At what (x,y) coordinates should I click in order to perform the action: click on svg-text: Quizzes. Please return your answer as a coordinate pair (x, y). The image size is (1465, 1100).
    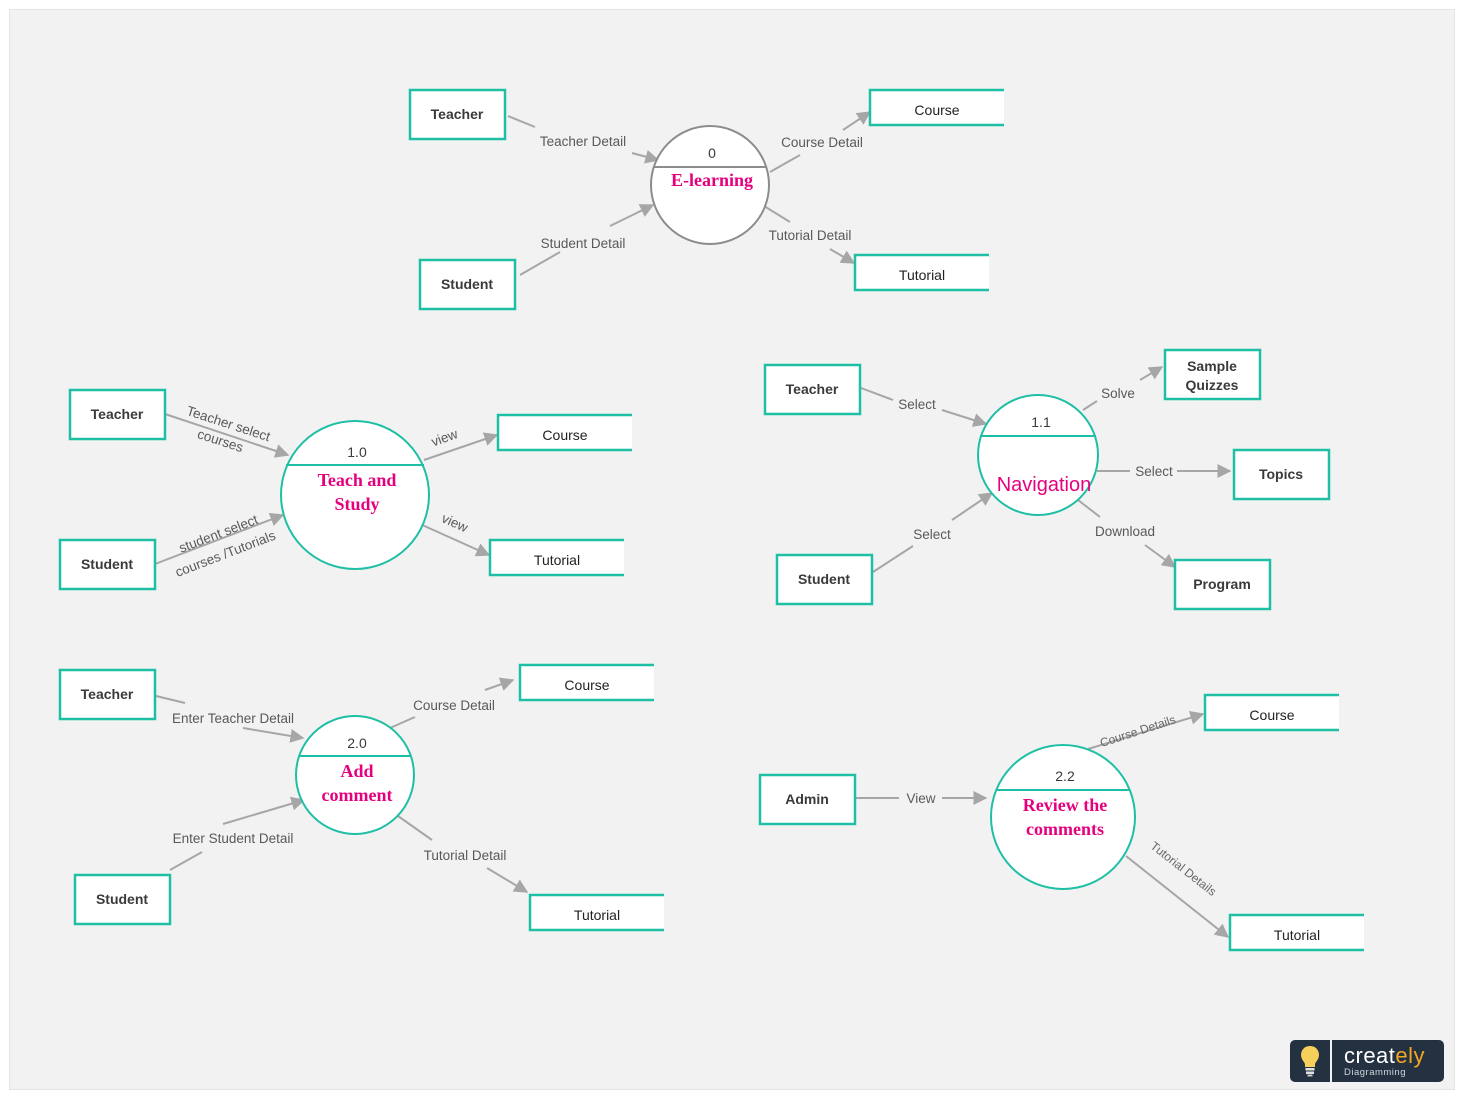
    Looking at the image, I should click on (1212, 385).